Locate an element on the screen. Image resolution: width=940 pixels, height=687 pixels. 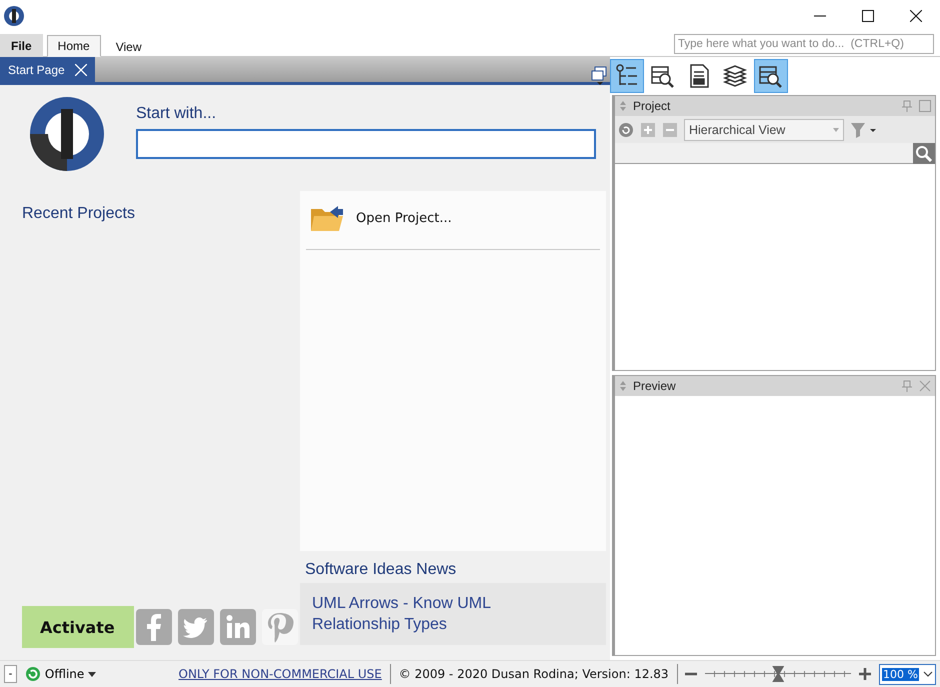
ribbon-tab: View is located at coordinates (128, 46).